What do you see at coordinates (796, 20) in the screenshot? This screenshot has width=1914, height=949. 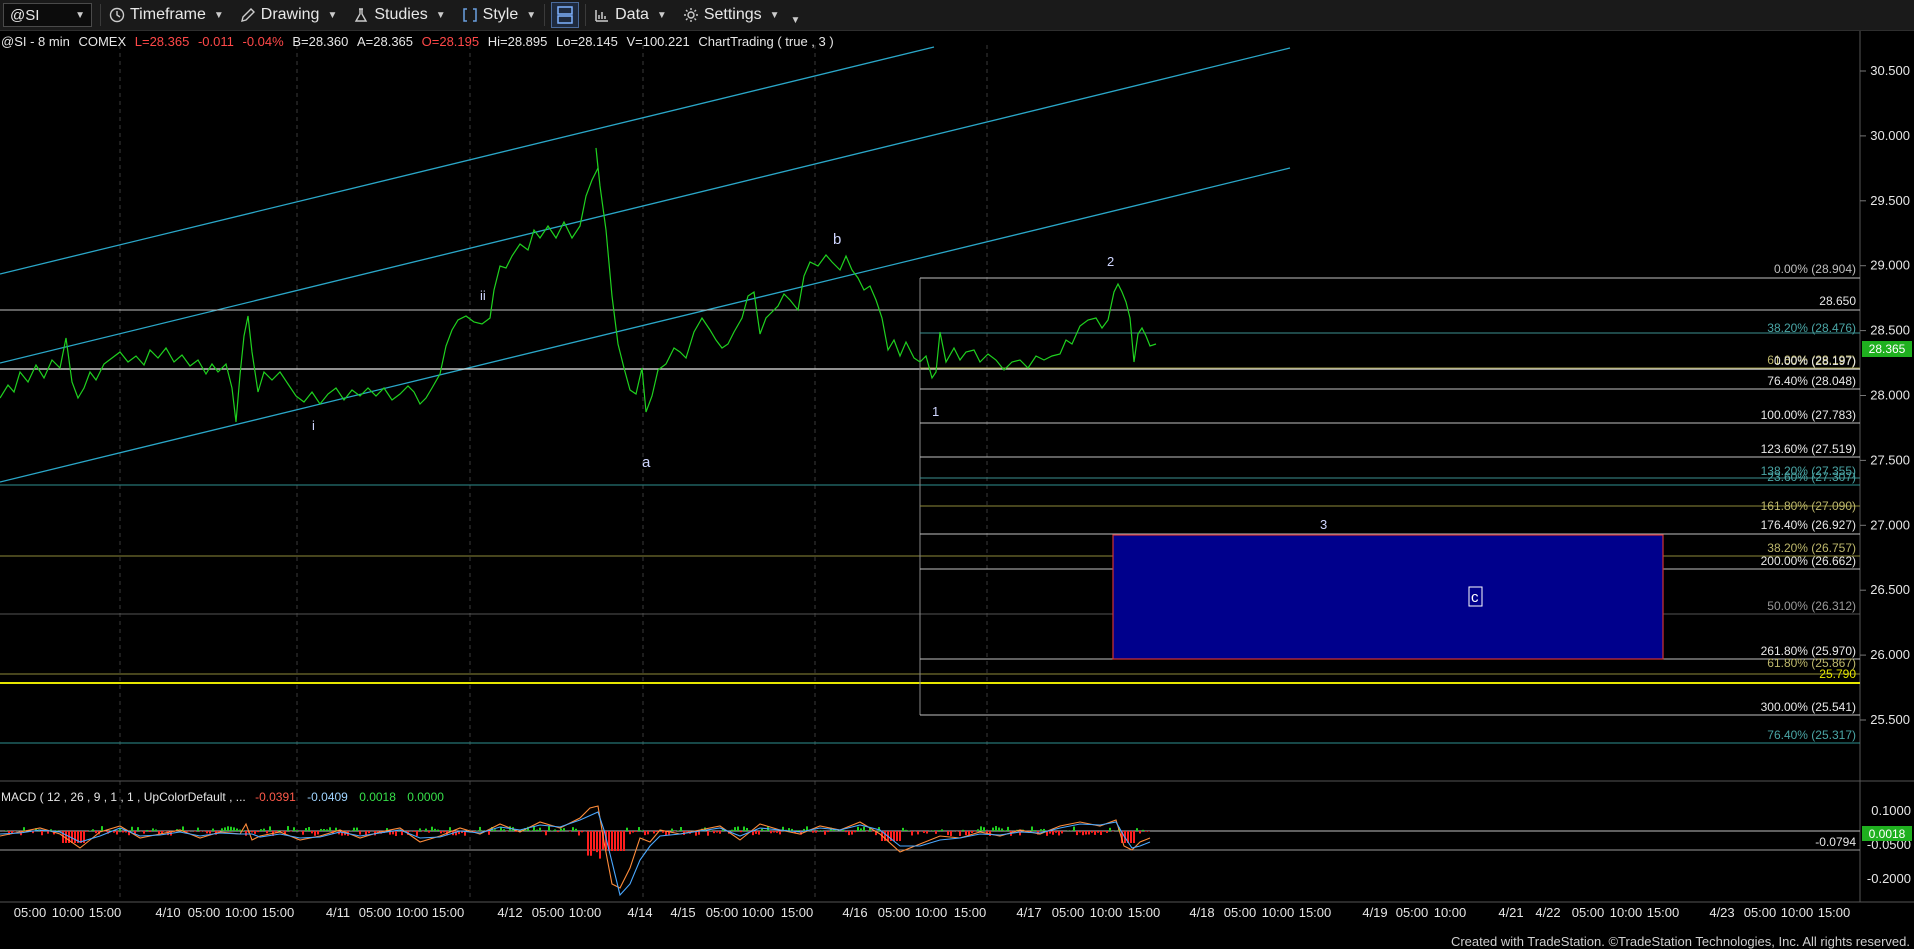 I see `toolbar-overflow-icon: ▼` at bounding box center [796, 20].